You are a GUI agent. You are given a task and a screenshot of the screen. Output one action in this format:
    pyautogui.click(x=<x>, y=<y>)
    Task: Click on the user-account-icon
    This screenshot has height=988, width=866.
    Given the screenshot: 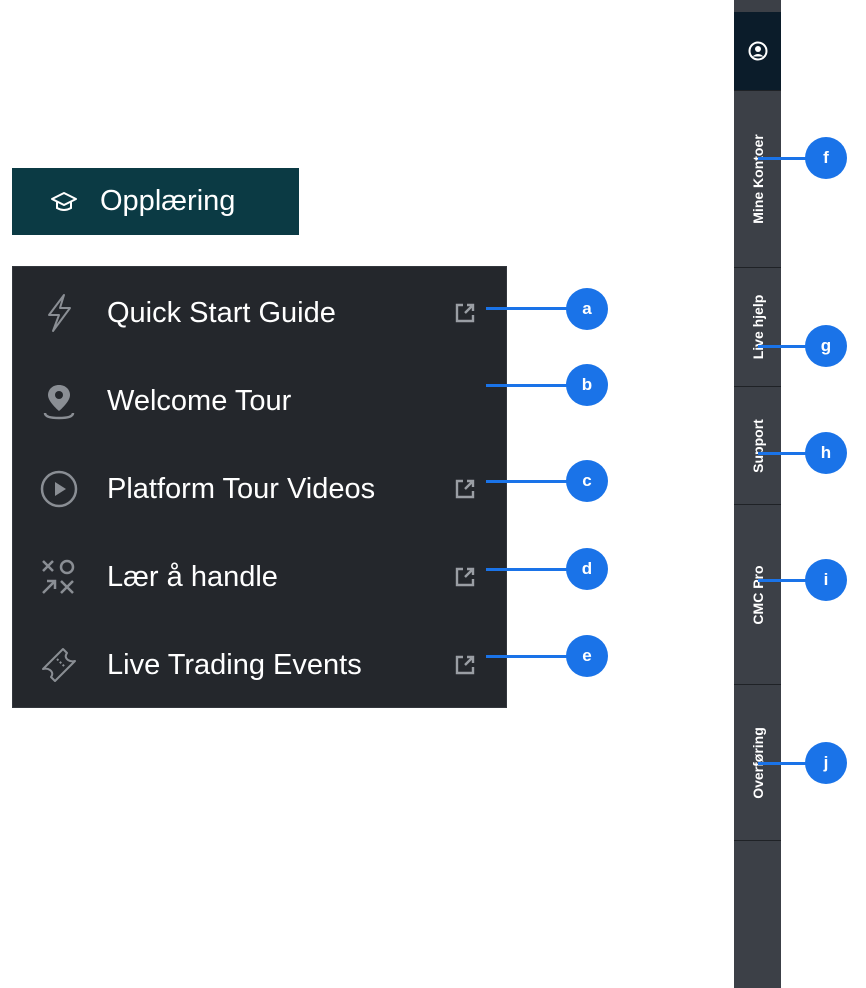 What is the action you would take?
    pyautogui.click(x=757, y=51)
    